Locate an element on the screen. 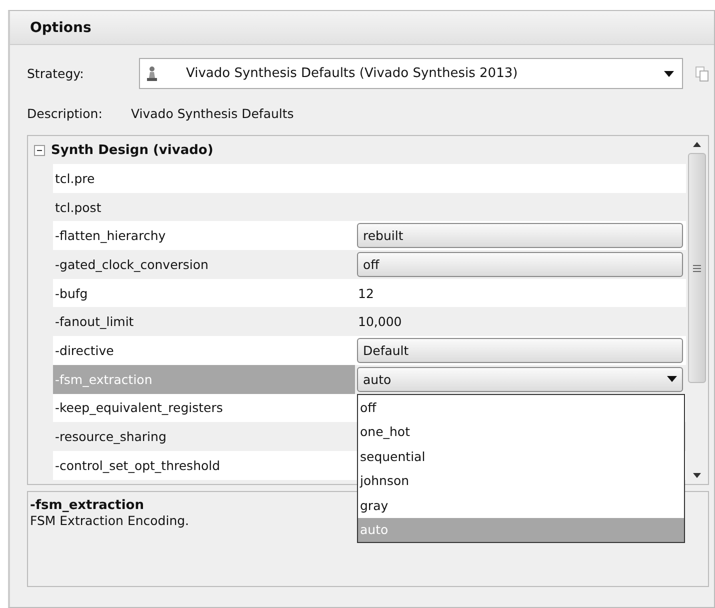 The width and height of the screenshot is (715, 608). value-dropdown: rebuilt is located at coordinates (520, 235).